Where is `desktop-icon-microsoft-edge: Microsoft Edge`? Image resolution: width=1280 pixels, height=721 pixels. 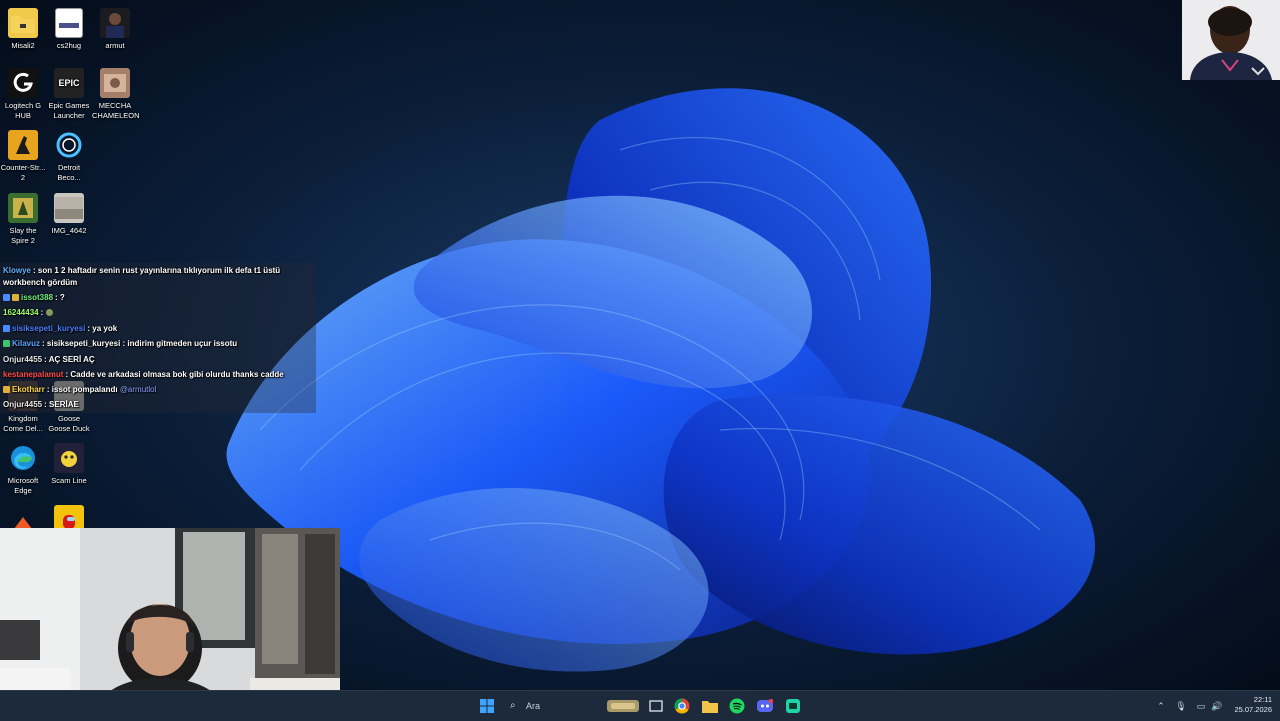
desktop-icon-microsoft-edge: Microsoft Edge is located at coordinates (23, 469).